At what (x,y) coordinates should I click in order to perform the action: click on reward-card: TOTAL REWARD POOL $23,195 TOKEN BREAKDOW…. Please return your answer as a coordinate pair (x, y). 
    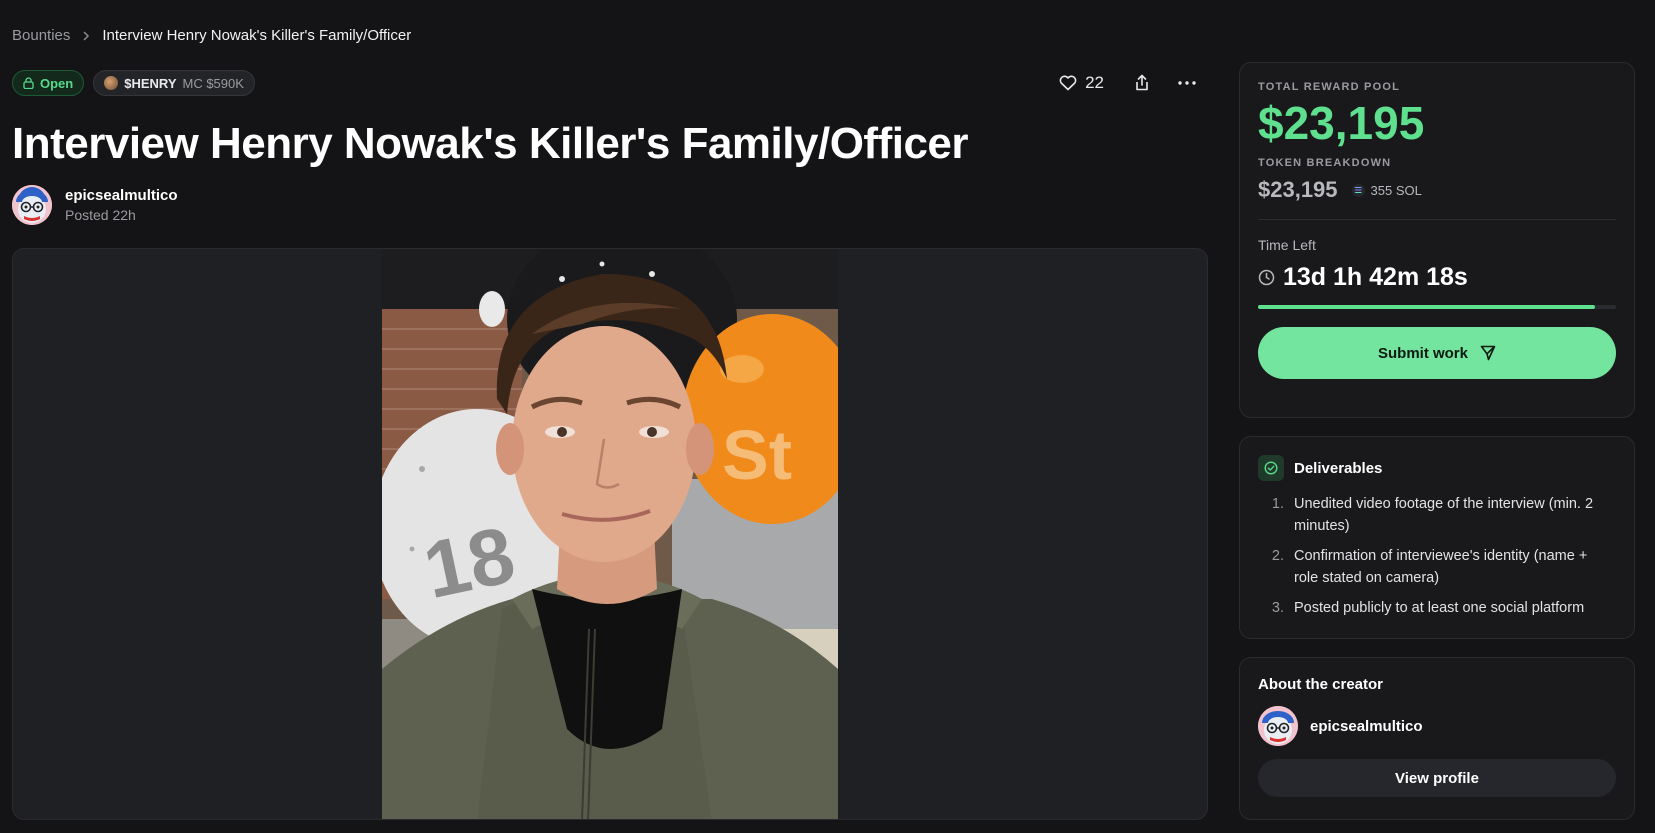
    Looking at the image, I should click on (1437, 240).